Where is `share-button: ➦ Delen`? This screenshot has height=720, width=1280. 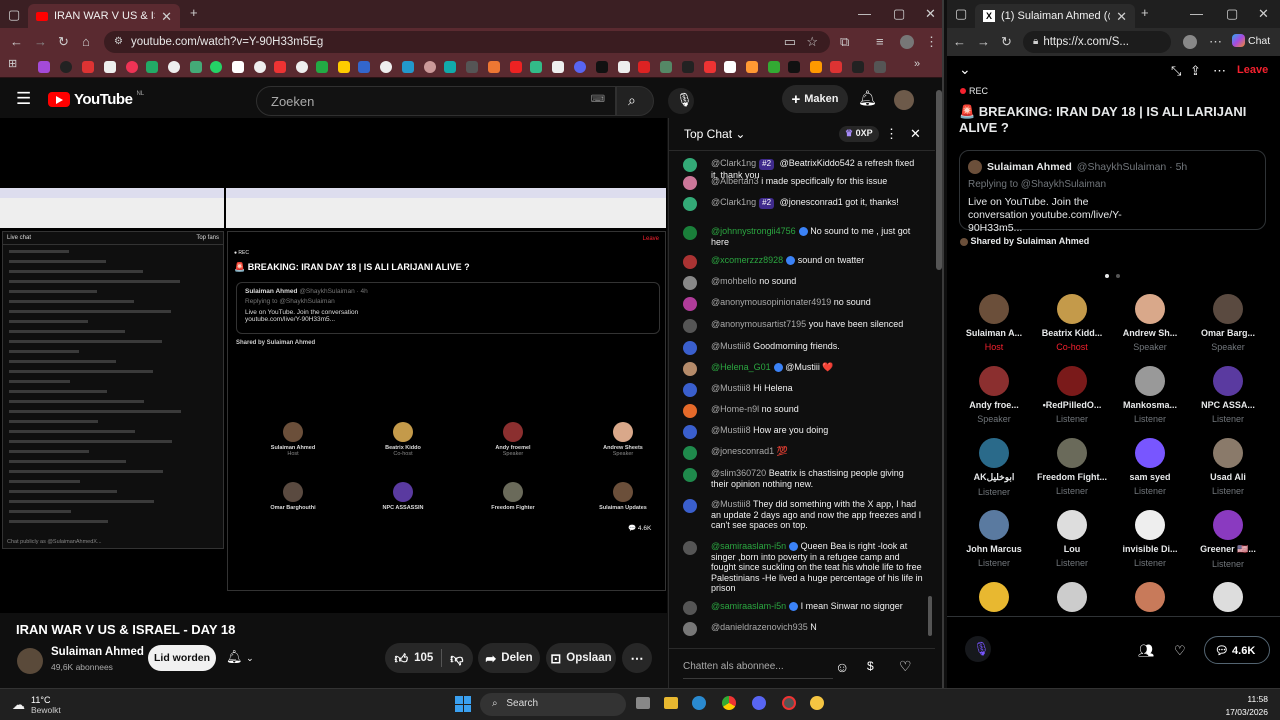
share-button: ➦ Delen is located at coordinates (509, 658).